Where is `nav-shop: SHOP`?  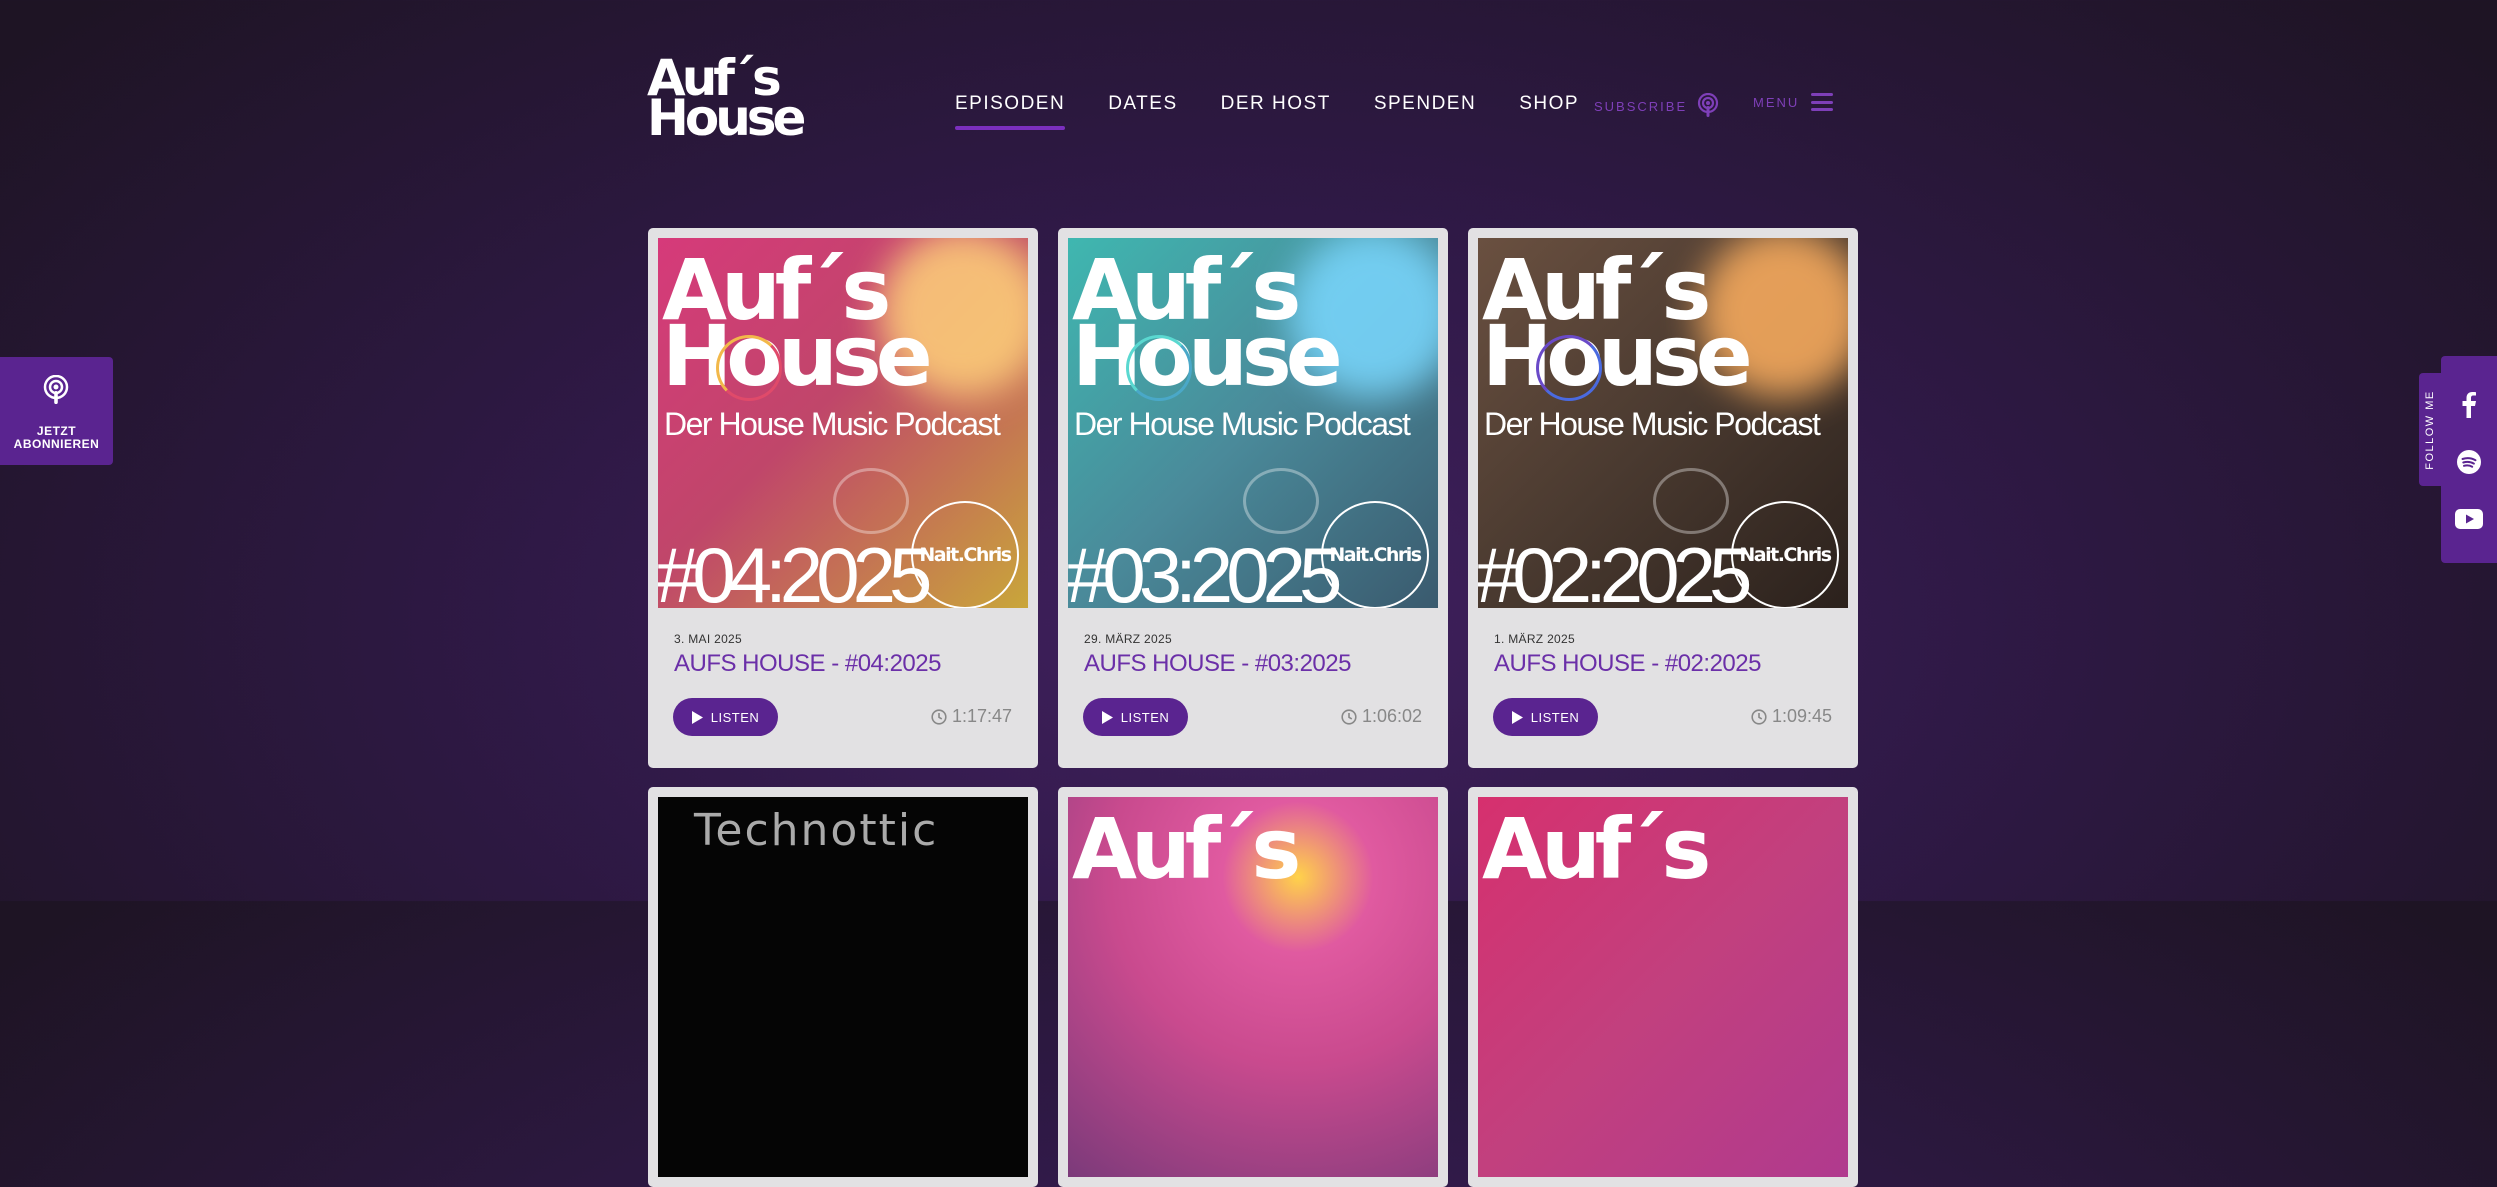 nav-shop: SHOP is located at coordinates (1549, 104).